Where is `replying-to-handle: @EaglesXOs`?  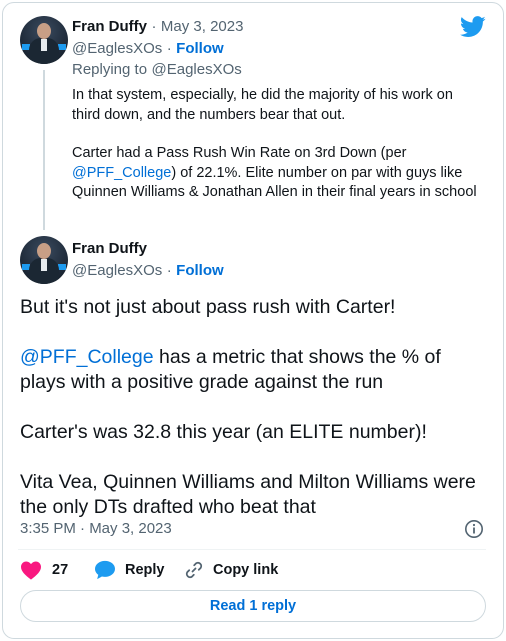 replying-to-handle: @EaglesXOs is located at coordinates (197, 69).